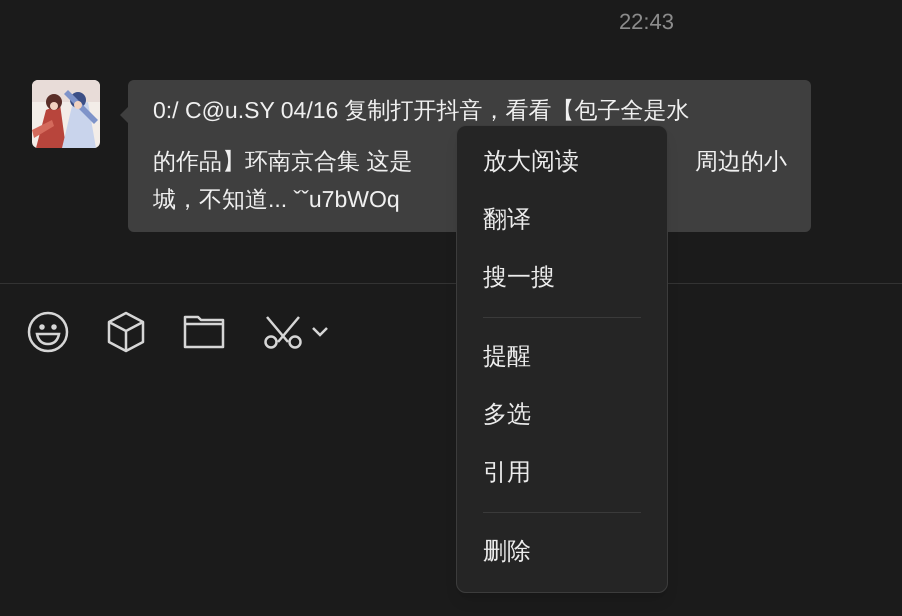 The height and width of the screenshot is (616, 902). I want to click on scissors-icon, so click(283, 332).